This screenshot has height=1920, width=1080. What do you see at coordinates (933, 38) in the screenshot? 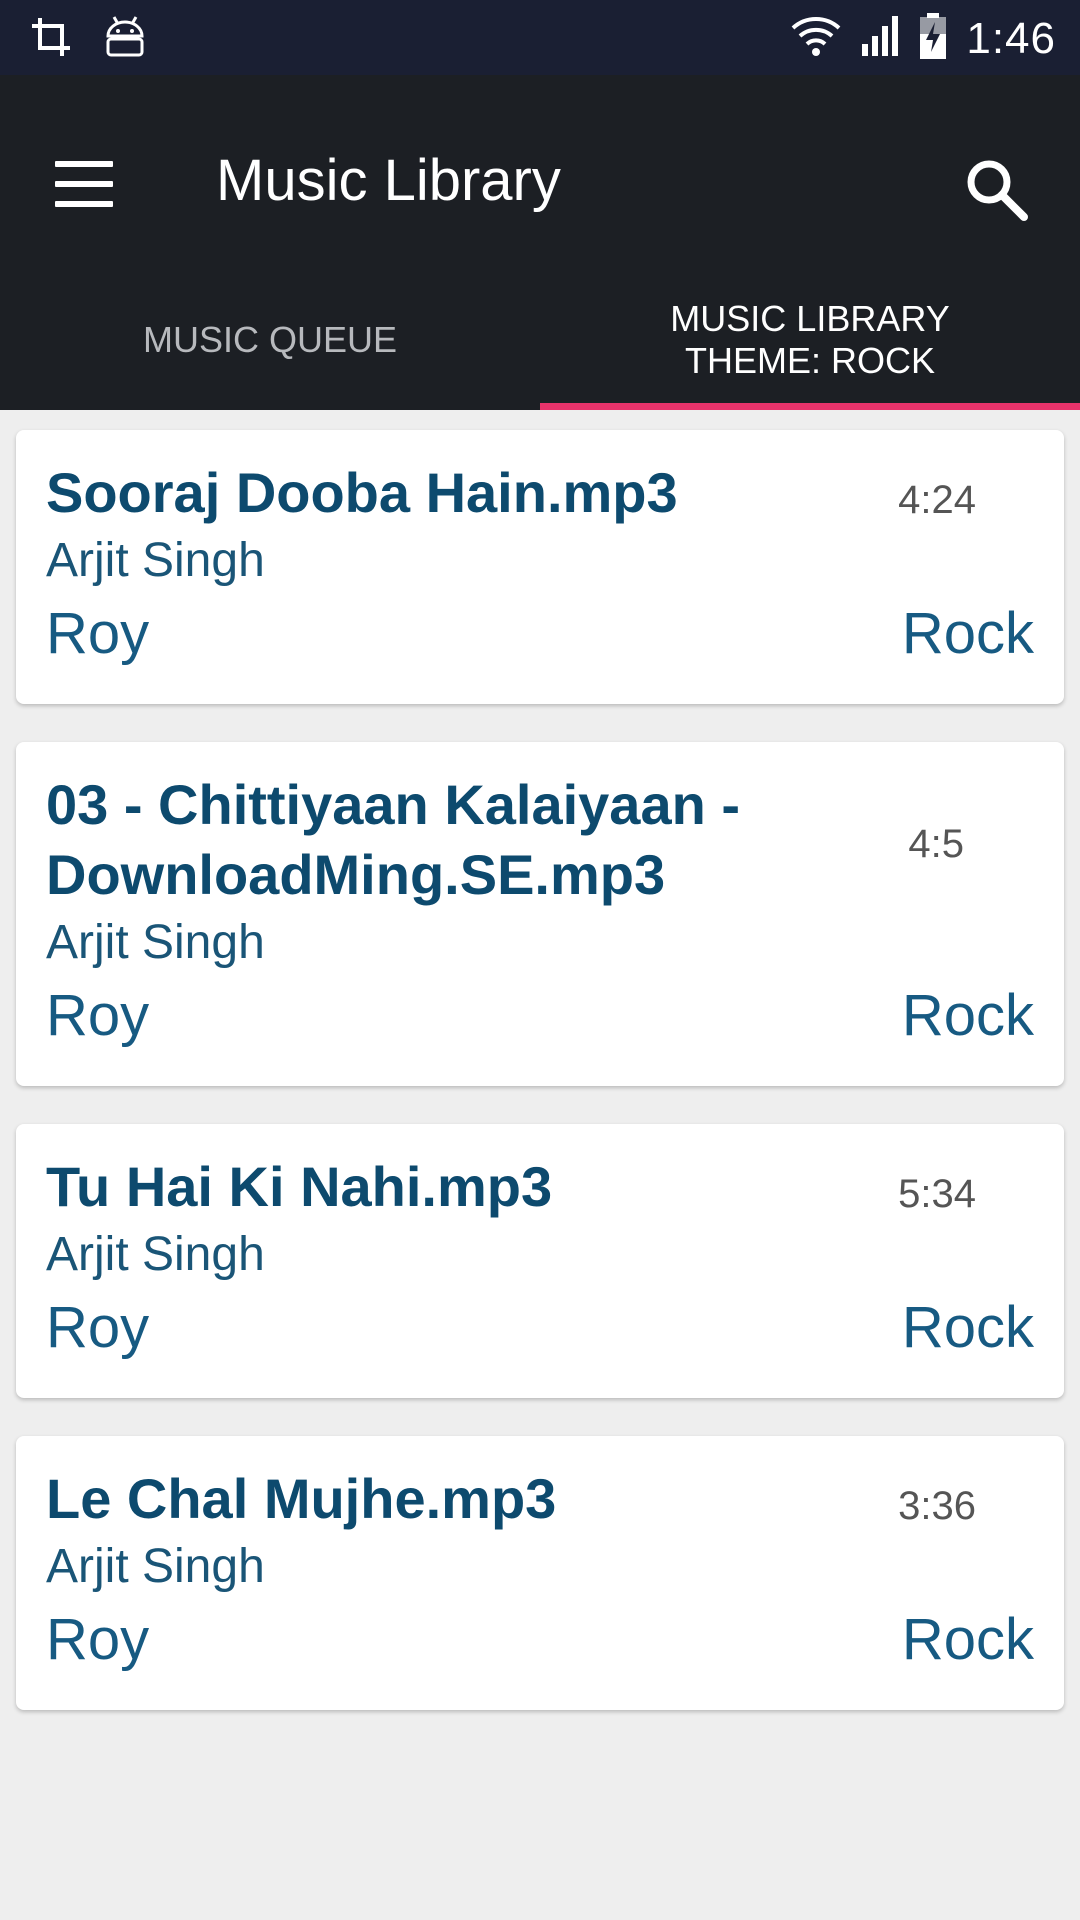
I see `battery-charging-icon` at bounding box center [933, 38].